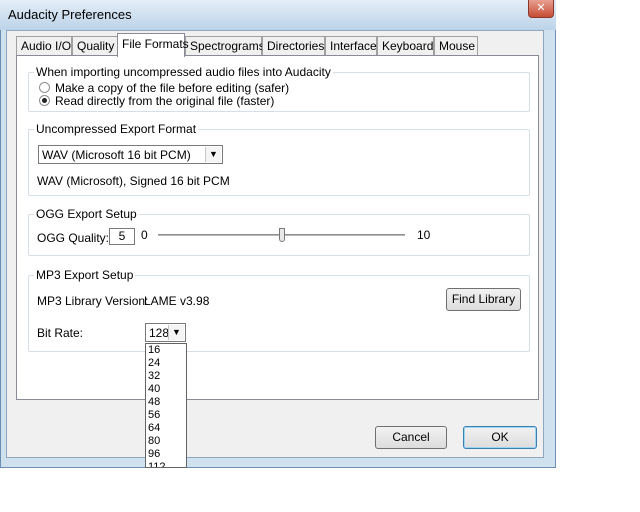  What do you see at coordinates (85, 275) in the screenshot?
I see `mp3-export-title: MP3 Export Setup` at bounding box center [85, 275].